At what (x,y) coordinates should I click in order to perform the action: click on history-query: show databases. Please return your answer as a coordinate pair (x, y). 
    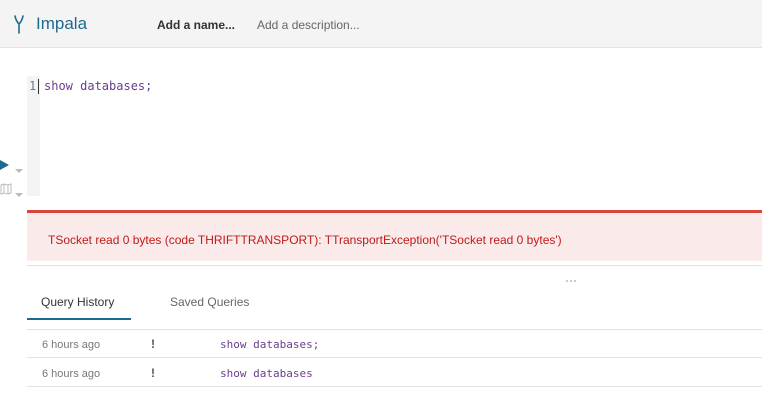
    Looking at the image, I should click on (266, 373).